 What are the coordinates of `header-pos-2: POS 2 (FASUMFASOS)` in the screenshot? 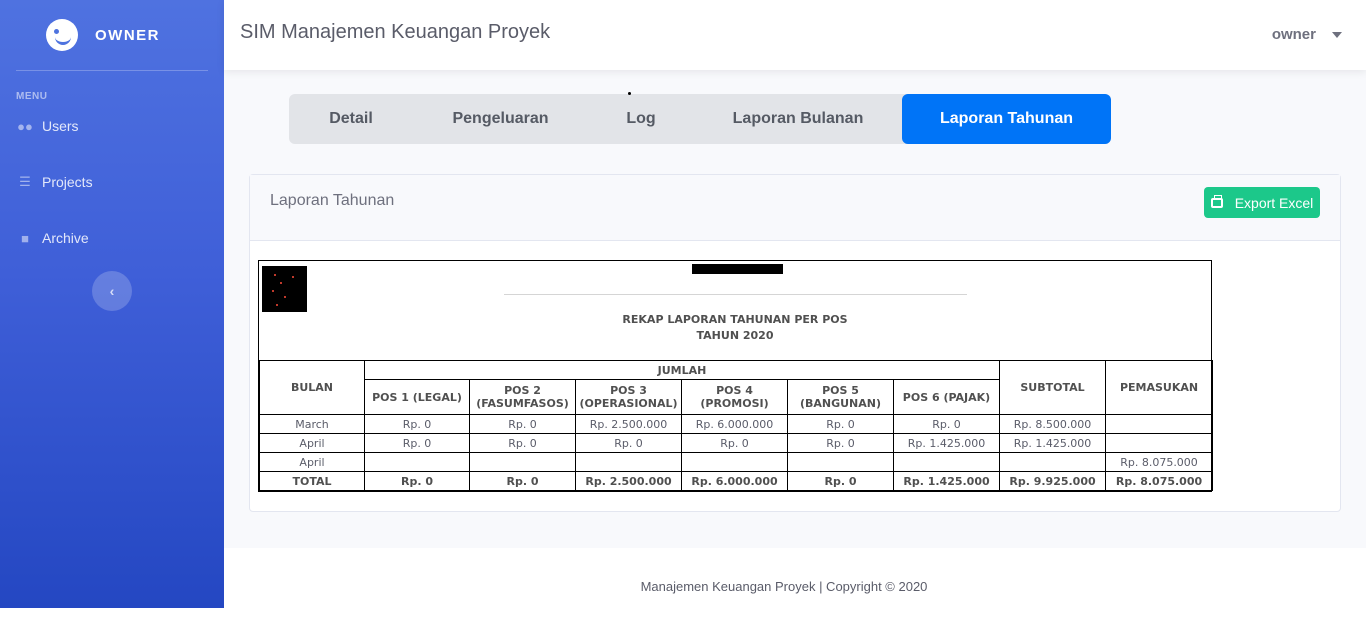 It's located at (522, 397).